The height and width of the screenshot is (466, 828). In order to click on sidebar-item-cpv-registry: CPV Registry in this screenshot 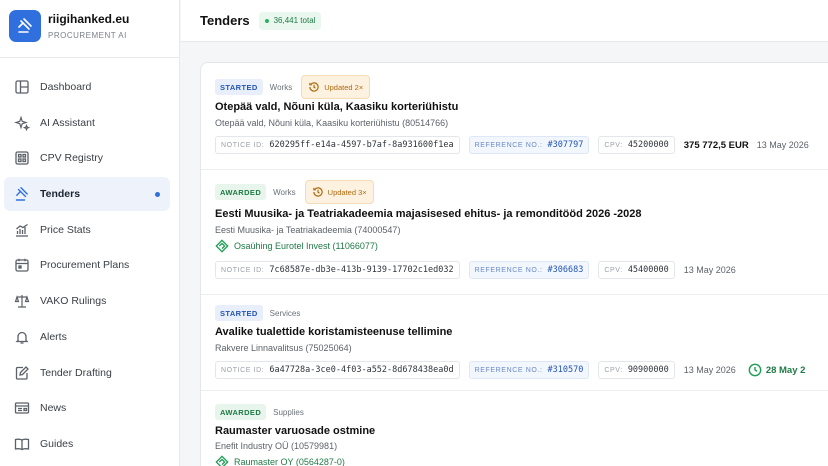, I will do `click(87, 158)`.